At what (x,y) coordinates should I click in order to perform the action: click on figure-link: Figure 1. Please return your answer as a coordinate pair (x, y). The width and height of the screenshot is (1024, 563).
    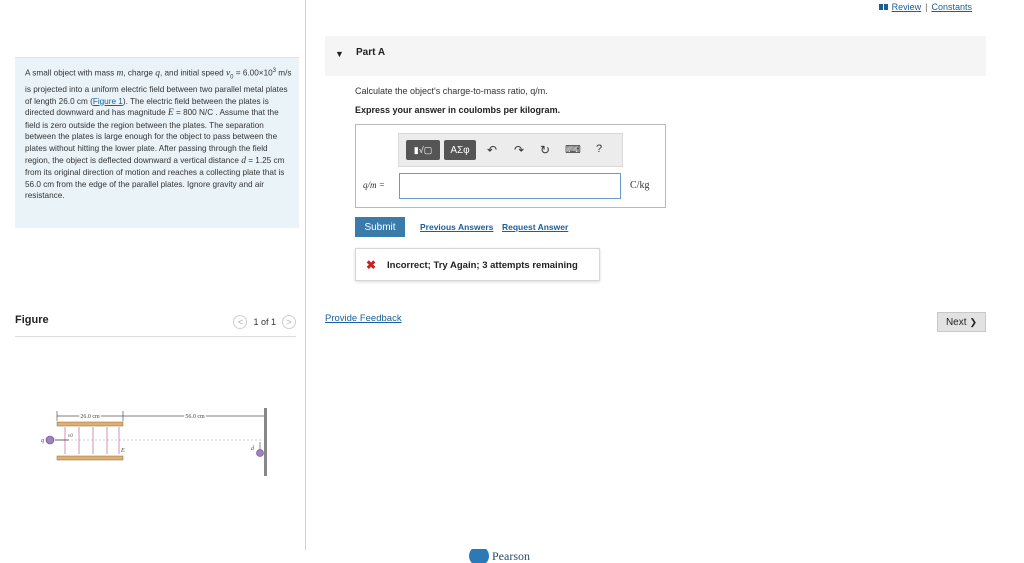
    Looking at the image, I should click on (108, 101).